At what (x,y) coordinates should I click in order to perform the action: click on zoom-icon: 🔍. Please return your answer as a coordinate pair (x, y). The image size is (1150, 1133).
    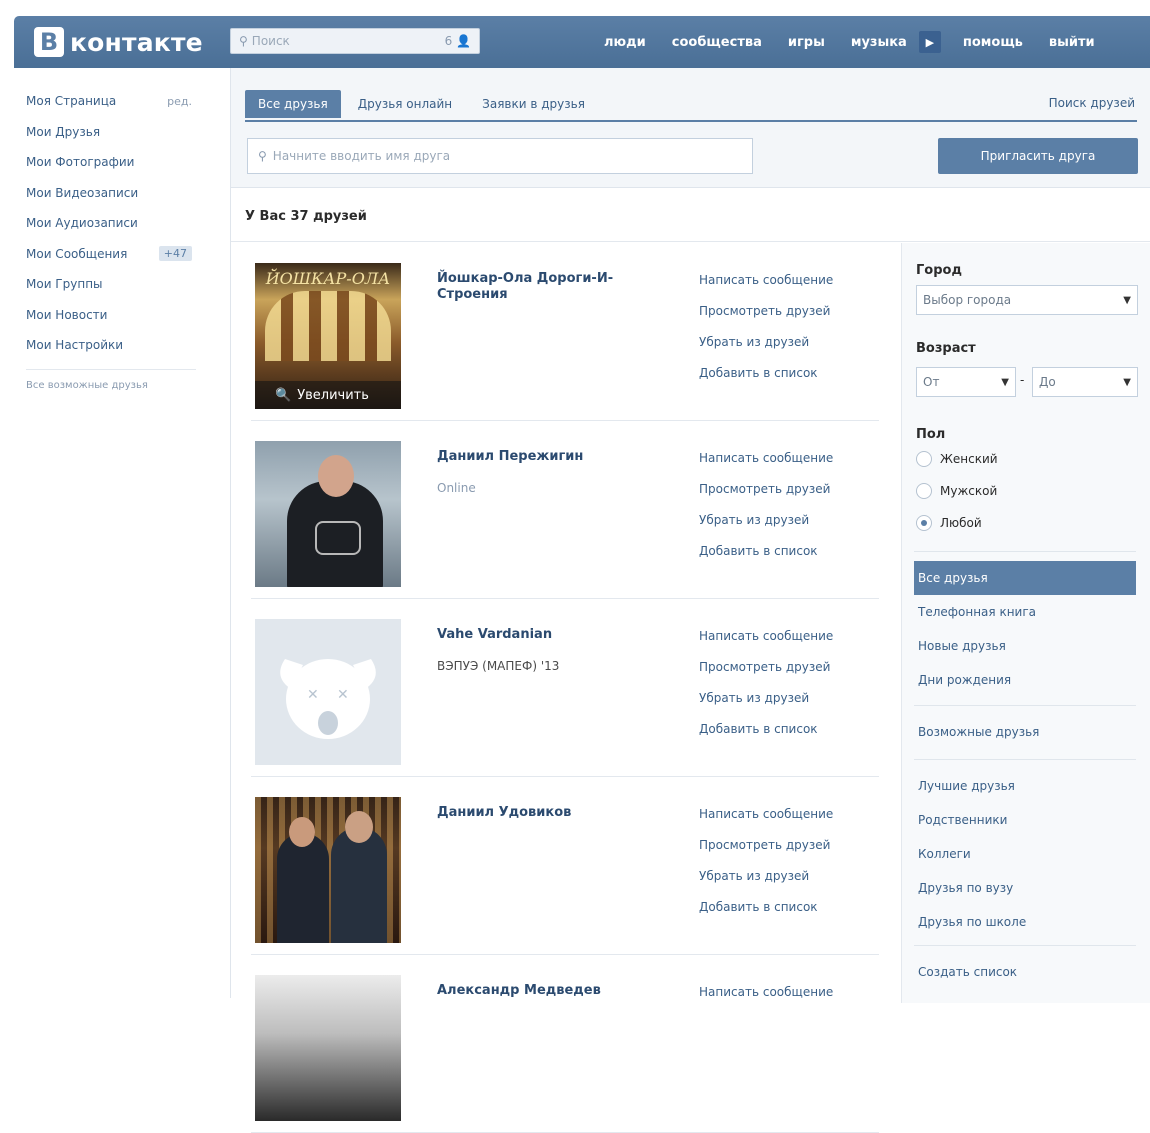
    Looking at the image, I should click on (283, 395).